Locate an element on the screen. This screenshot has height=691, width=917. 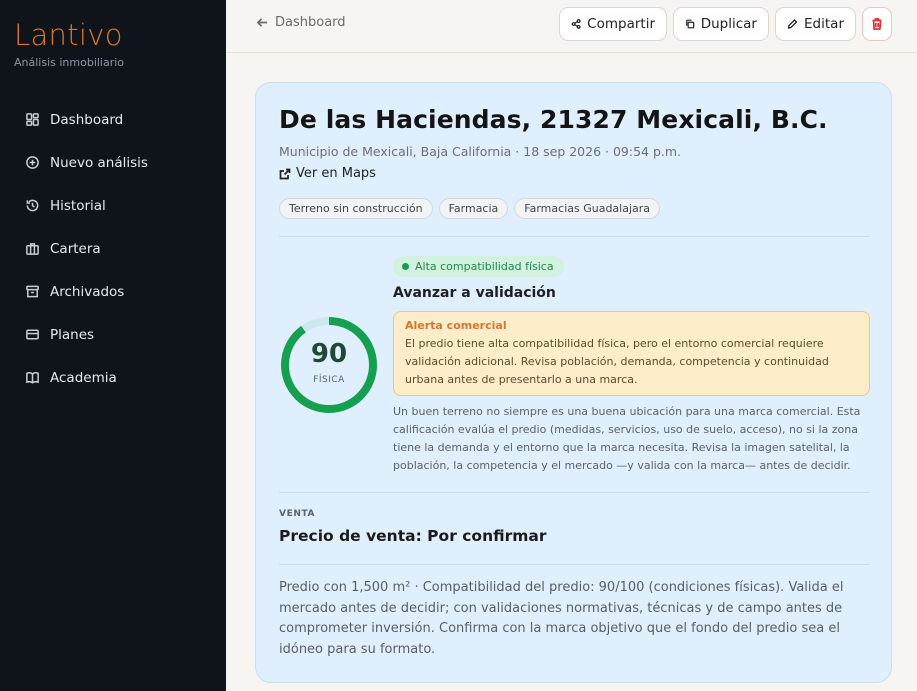
share-label: Compartir is located at coordinates (621, 24).